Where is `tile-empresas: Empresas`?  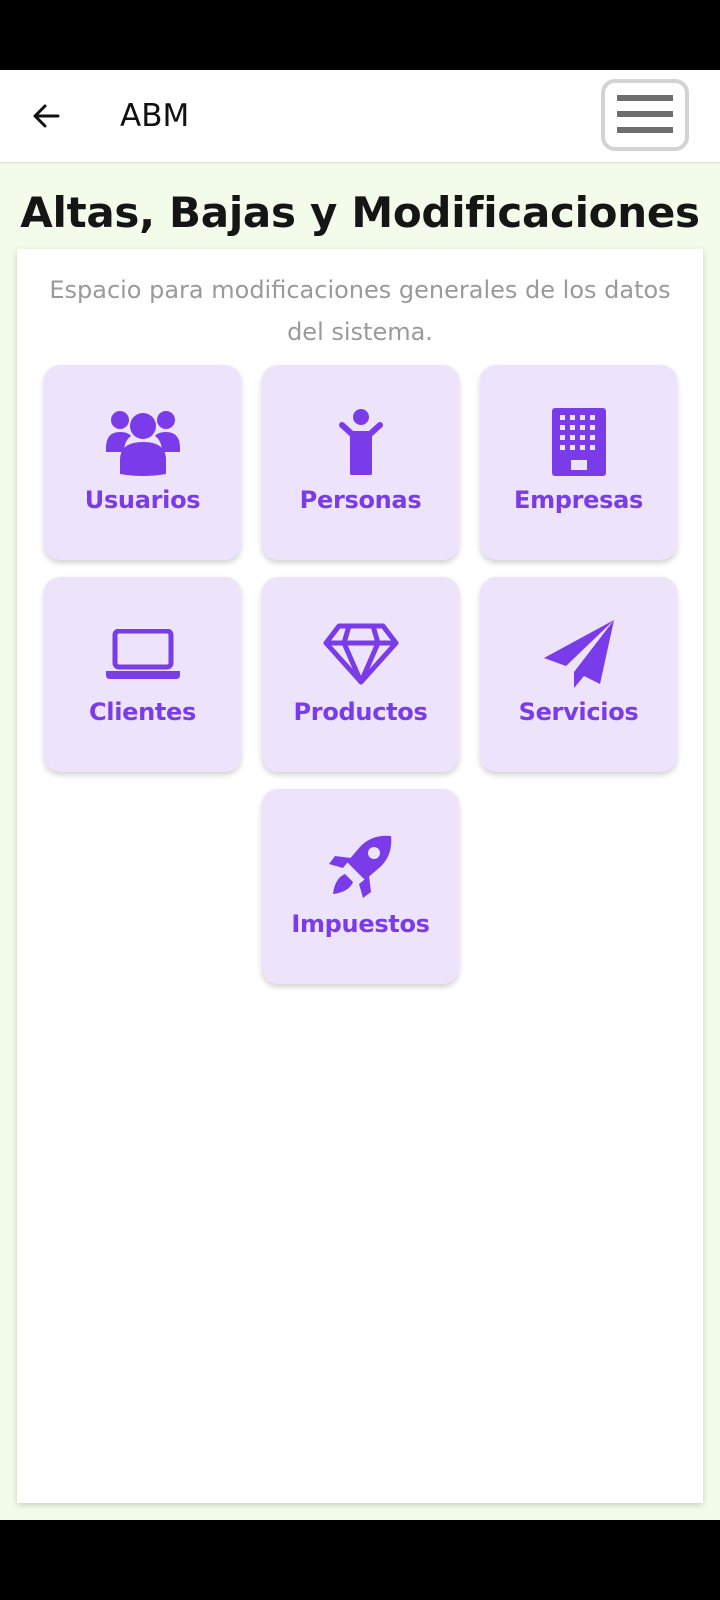 tile-empresas: Empresas is located at coordinates (578, 462).